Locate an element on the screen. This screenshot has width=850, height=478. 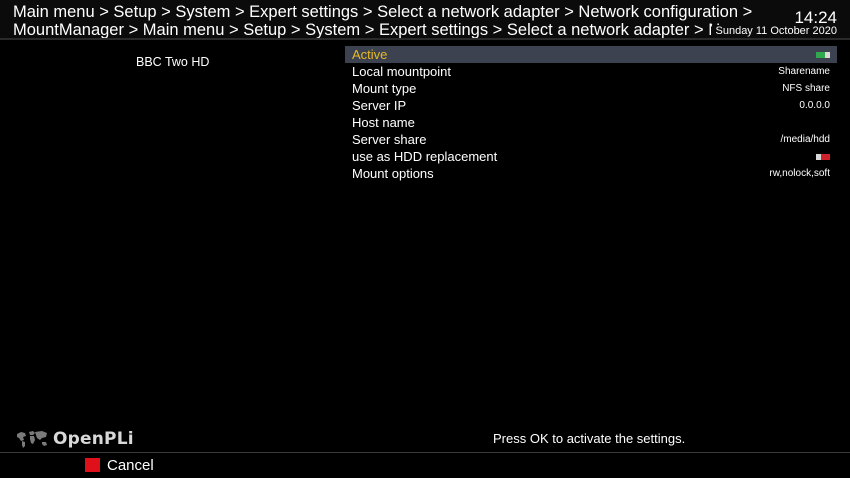
config-row-mount-type: Mount type NFS share is located at coordinates (591, 88).